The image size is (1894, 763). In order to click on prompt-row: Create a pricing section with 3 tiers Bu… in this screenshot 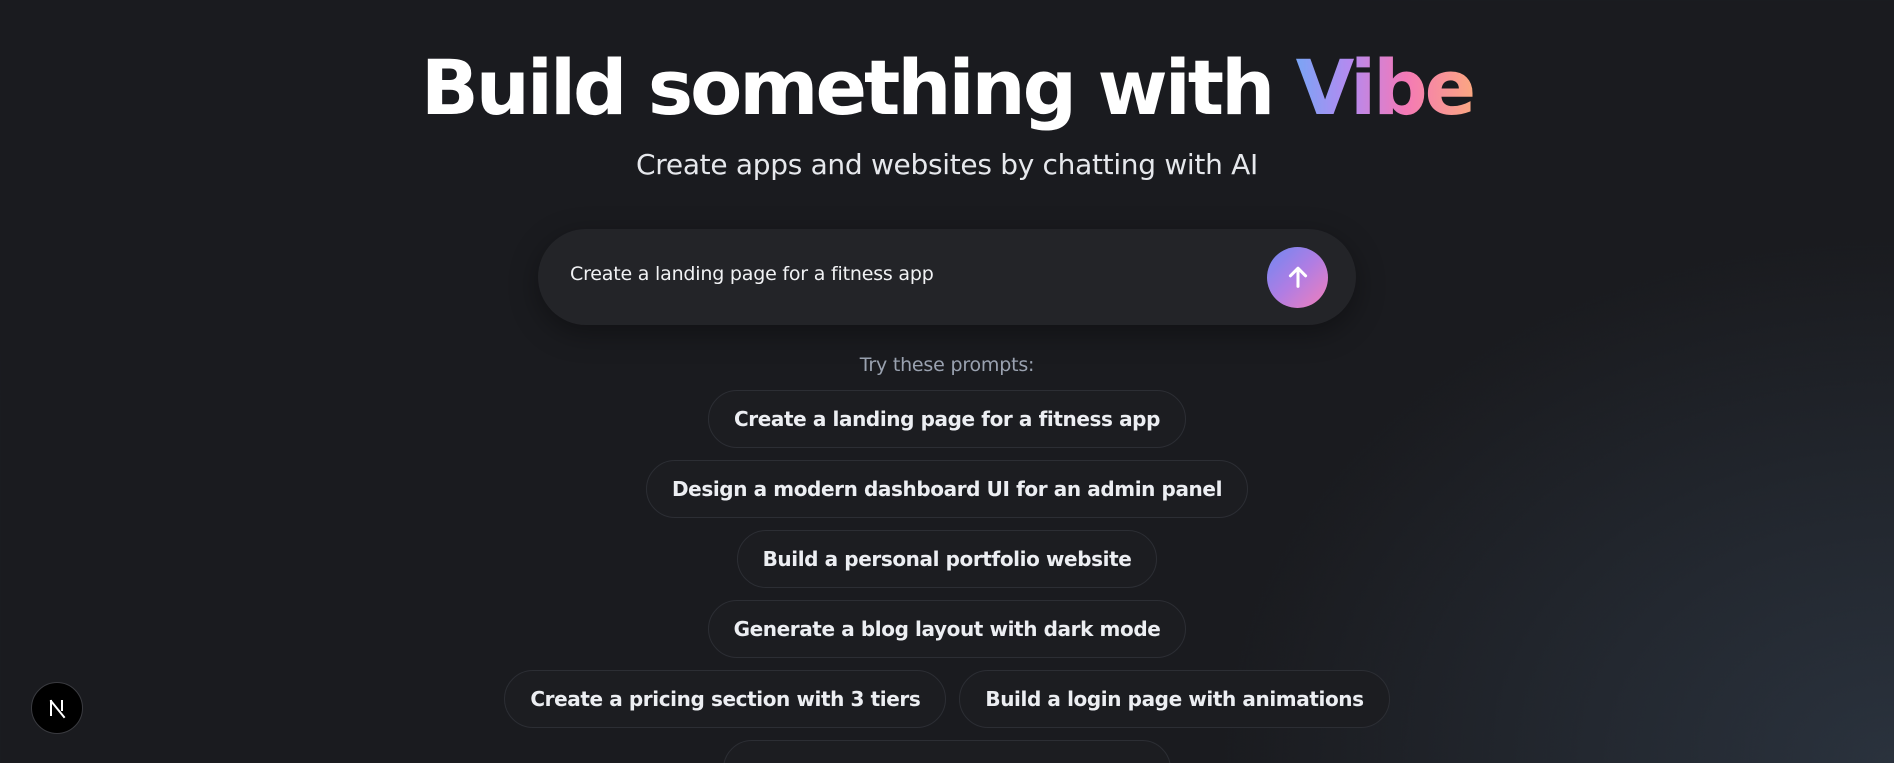, I will do `click(947, 699)`.